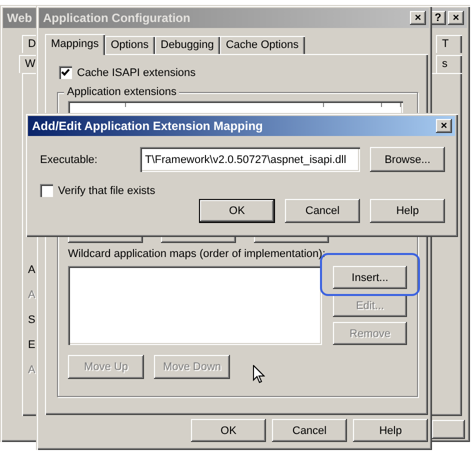 The width and height of the screenshot is (474, 460). Describe the element at coordinates (147, 126) in the screenshot. I see `window-title: Add/Edit Application Extension Mapping` at that location.